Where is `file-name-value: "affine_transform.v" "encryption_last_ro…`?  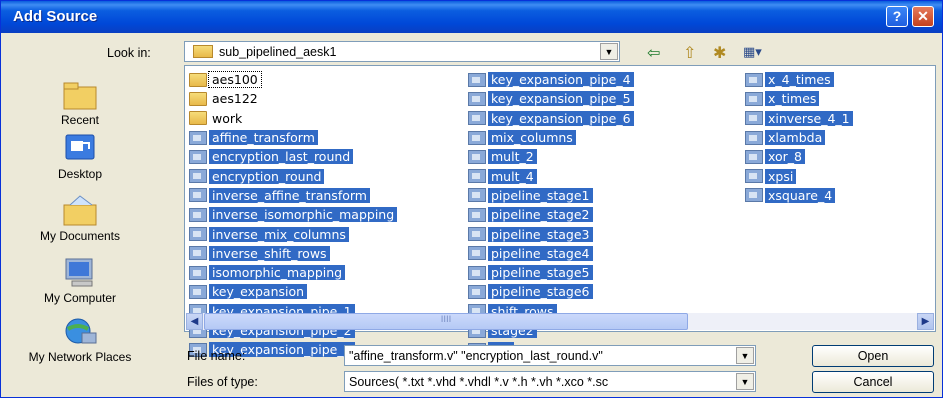 file-name-value: "affine_transform.v" "encryption_last_ro… is located at coordinates (476, 356).